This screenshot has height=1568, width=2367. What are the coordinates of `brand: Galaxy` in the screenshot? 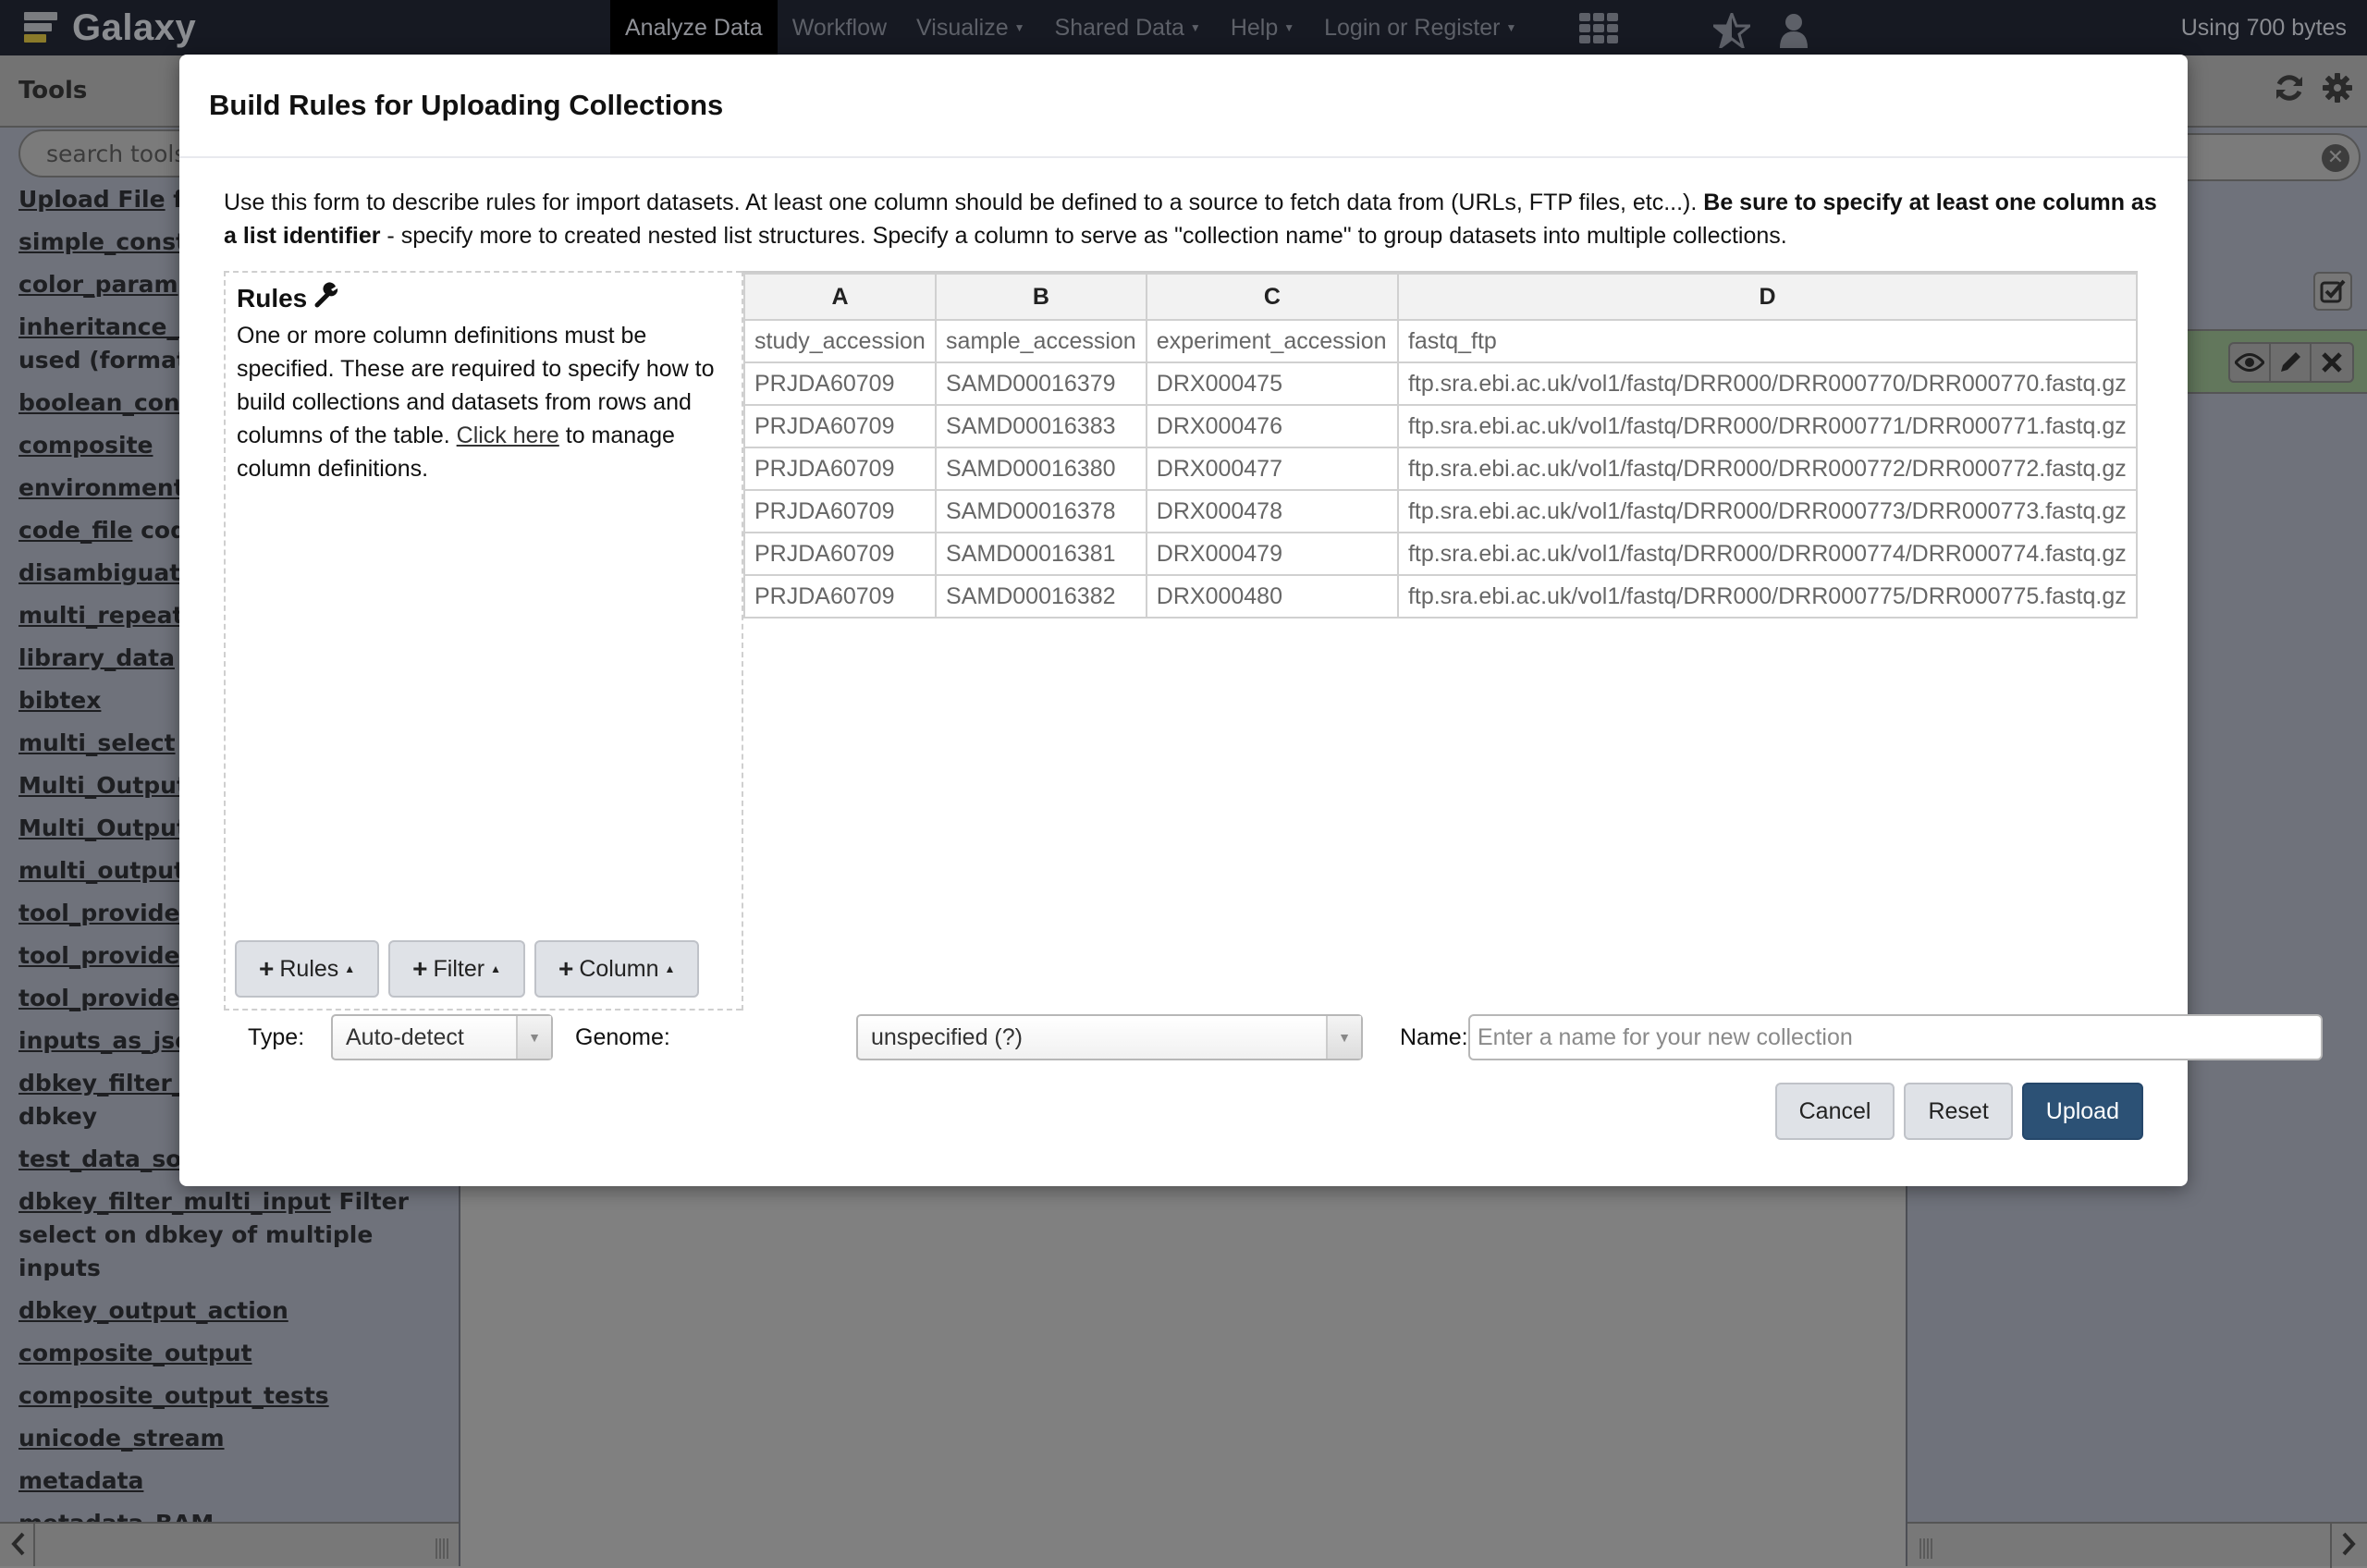 It's located at (110, 28).